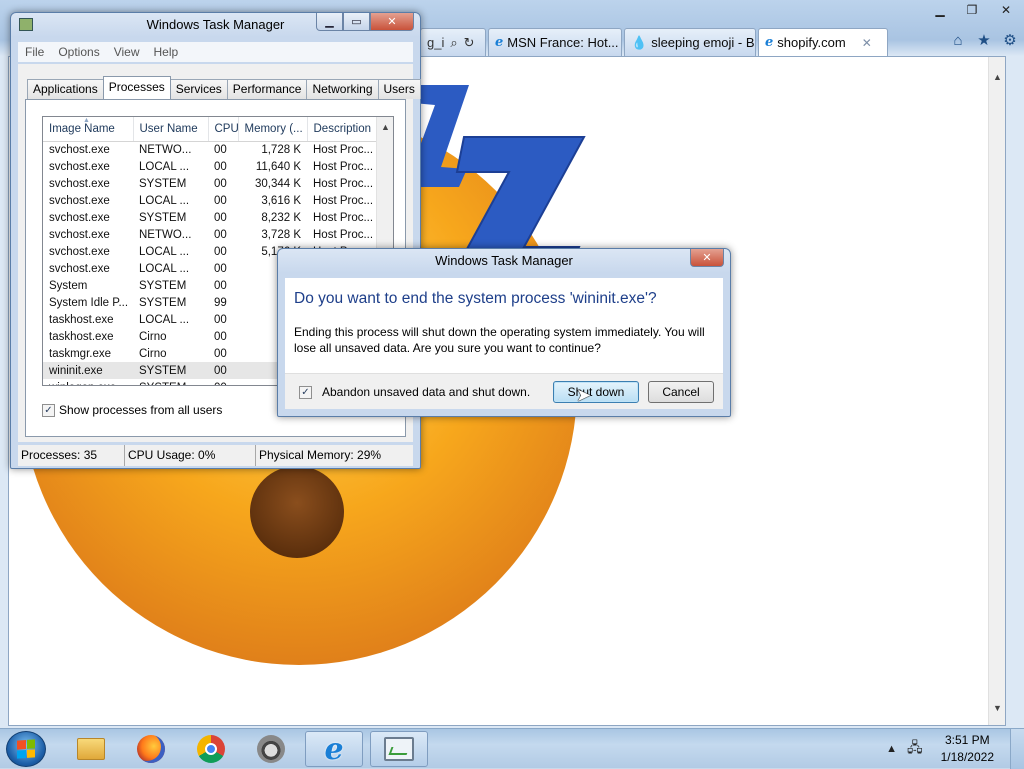  I want to click on show-hidden-icons-icon: ▲, so click(891, 749).